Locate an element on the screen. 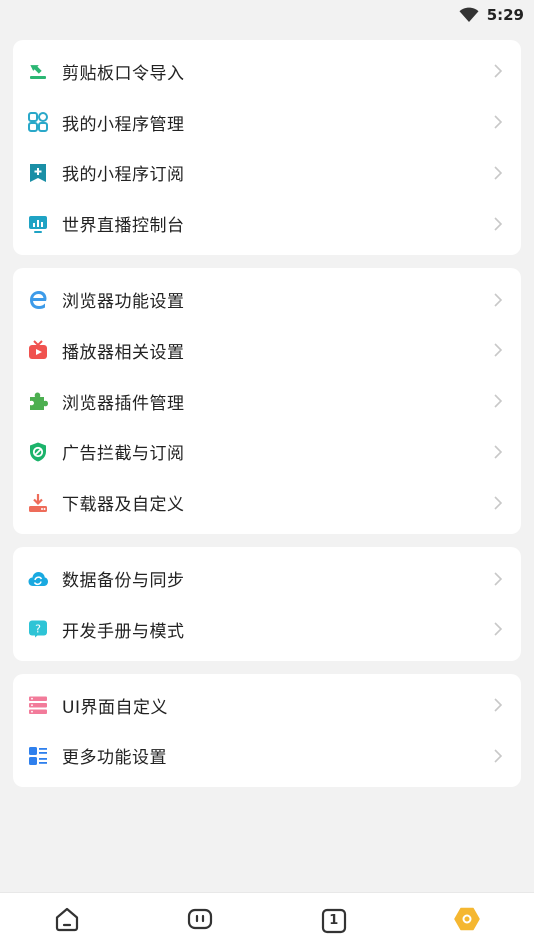 This screenshot has height=949, width=534. mini-program-grid-icon is located at coordinates (38, 122).